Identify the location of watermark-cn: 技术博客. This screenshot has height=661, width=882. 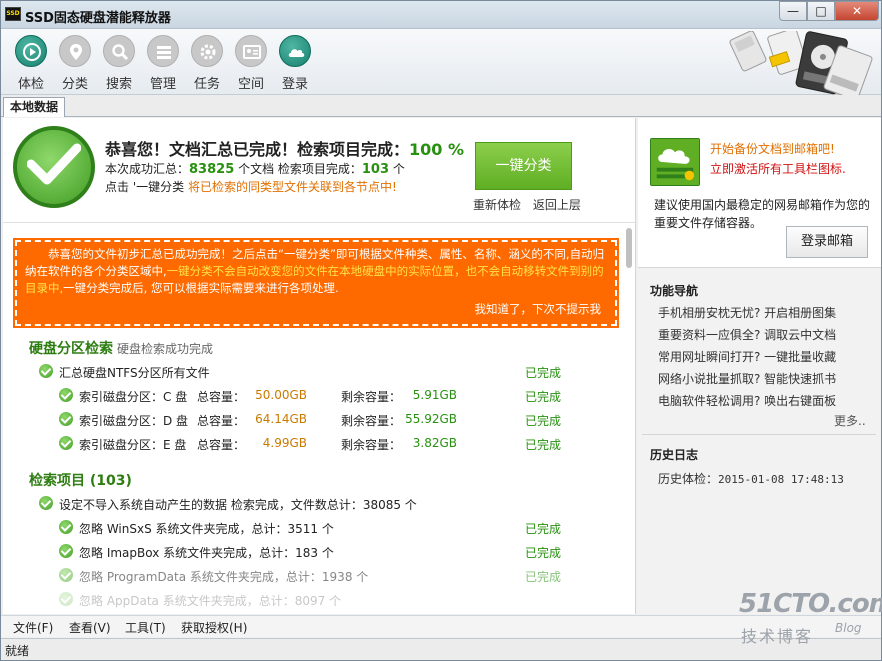
(777, 636).